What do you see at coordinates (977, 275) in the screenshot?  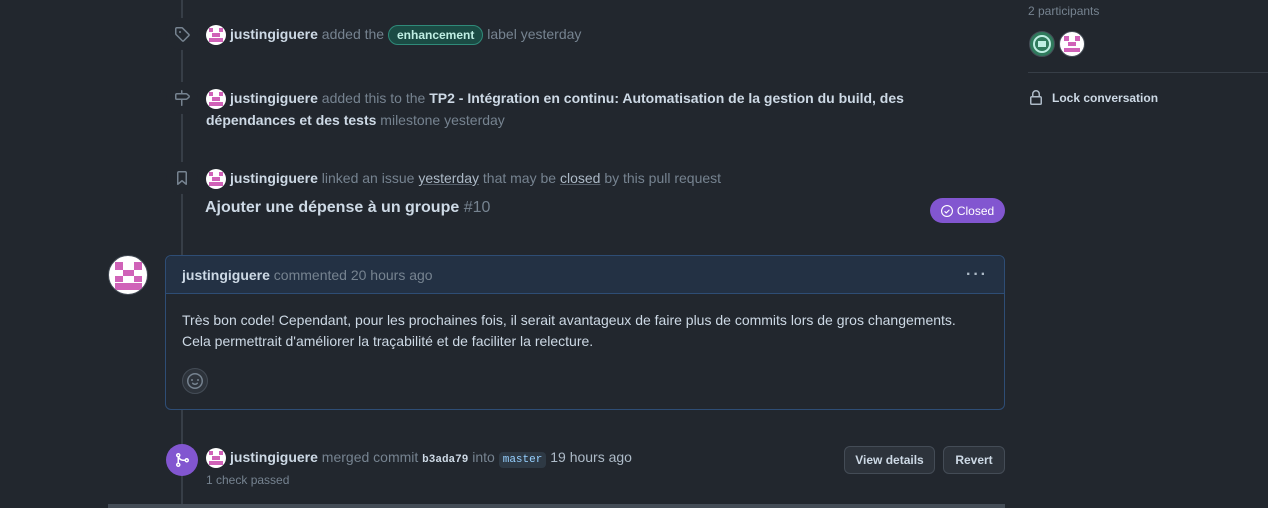 I see `kebab-menu-icon: ···` at bounding box center [977, 275].